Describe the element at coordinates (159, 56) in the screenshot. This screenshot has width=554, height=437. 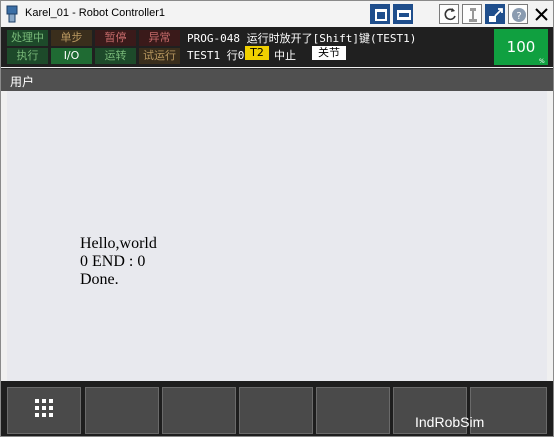
I see `led-tcyc: 试运行` at that location.